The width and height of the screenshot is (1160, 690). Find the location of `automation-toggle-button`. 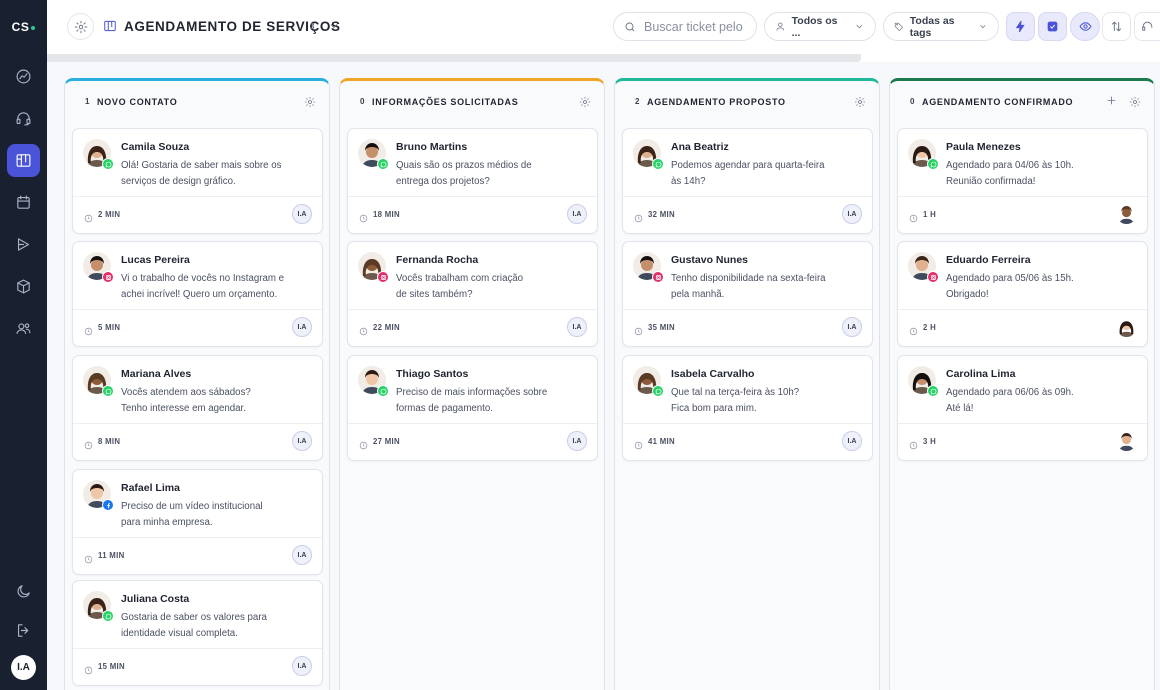

automation-toggle-button is located at coordinates (1020, 26).